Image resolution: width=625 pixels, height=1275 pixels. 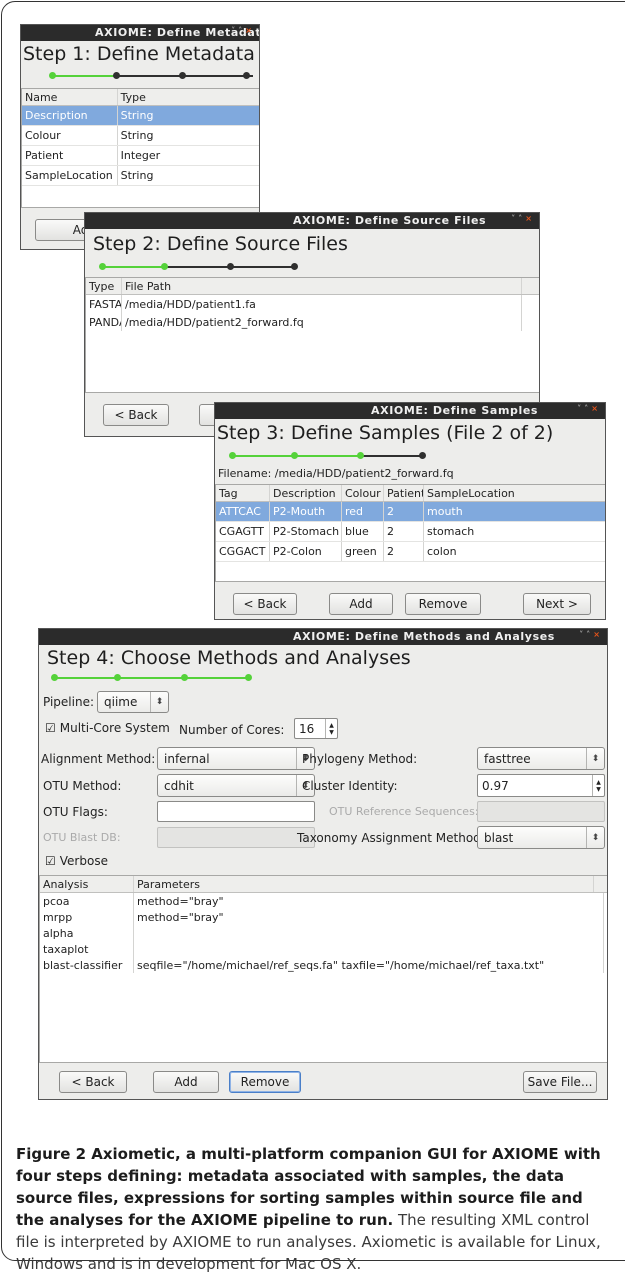 I want to click on cell-analysis: alpha, so click(x=87, y=933).